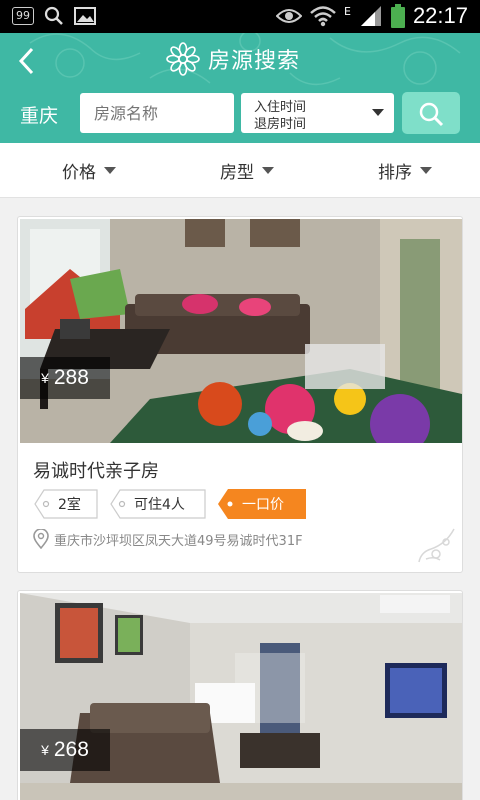  I want to click on filter-room-type: 房型, so click(247, 170).